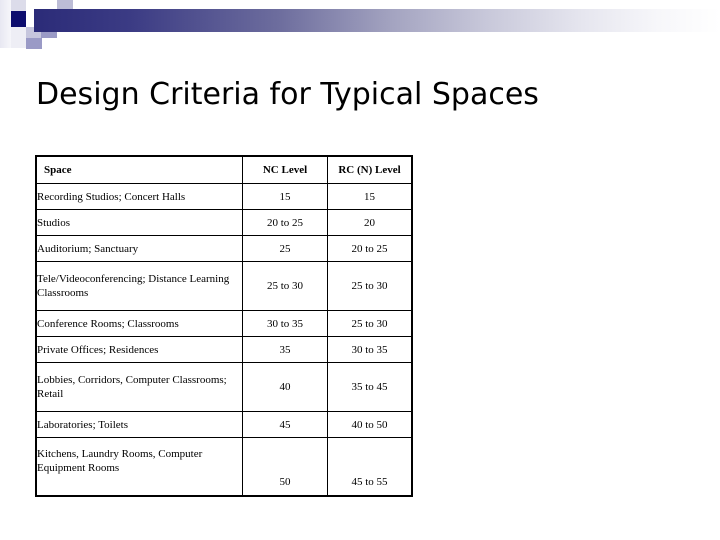 The height and width of the screenshot is (540, 720). What do you see at coordinates (369, 248) in the screenshot?
I see `cell-rc-n-level: 20 to 25` at bounding box center [369, 248].